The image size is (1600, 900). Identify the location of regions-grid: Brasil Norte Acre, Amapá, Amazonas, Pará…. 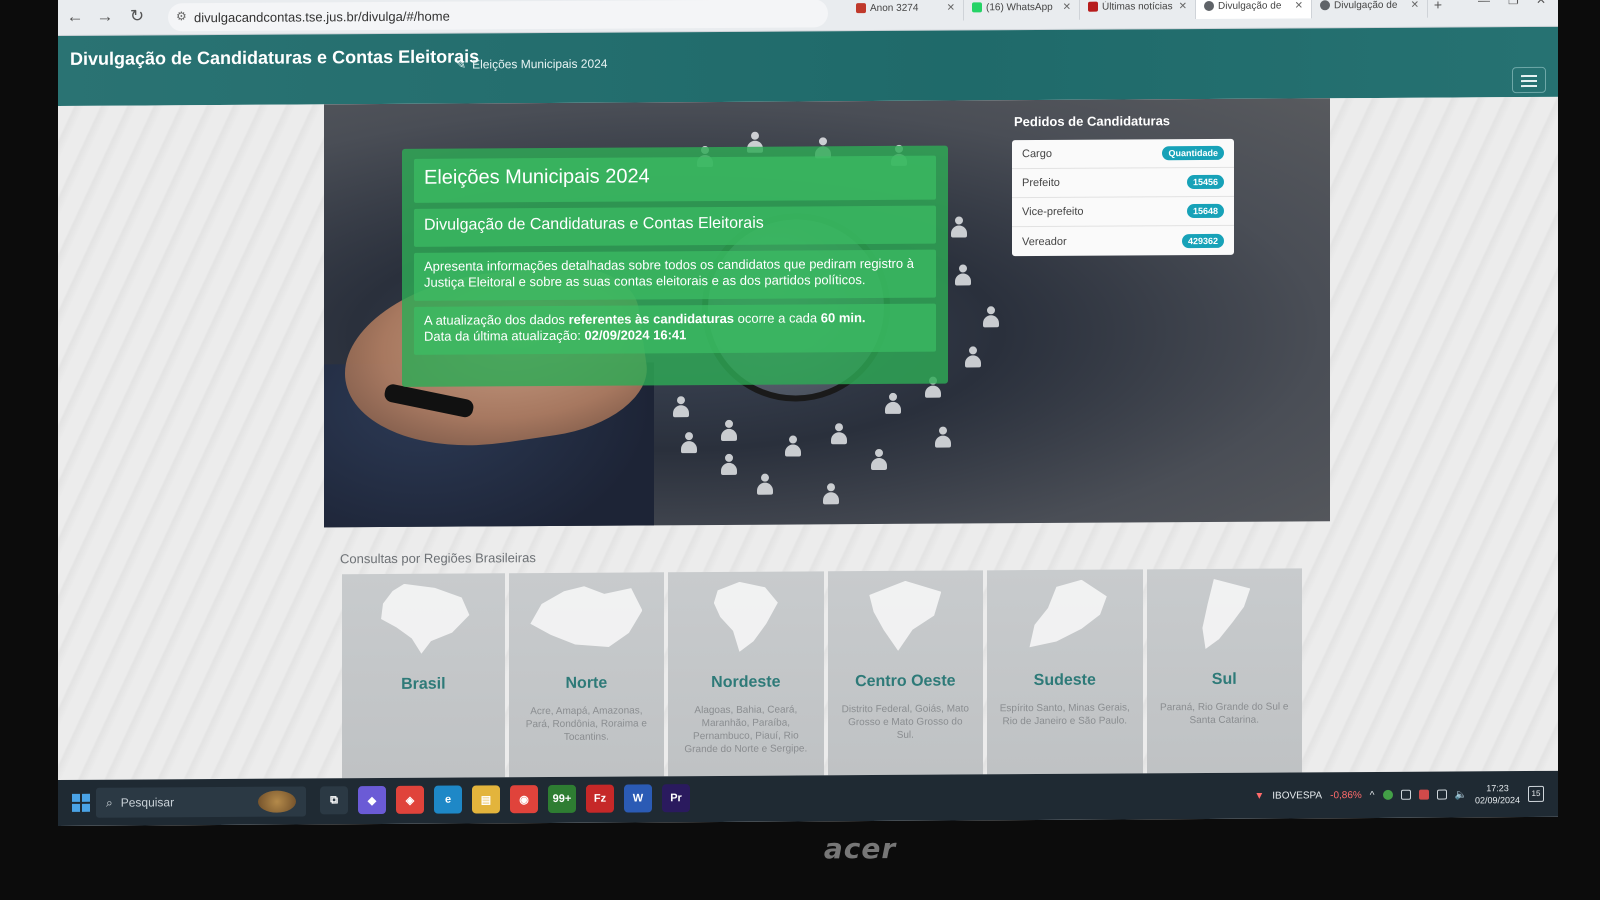
(822, 673).